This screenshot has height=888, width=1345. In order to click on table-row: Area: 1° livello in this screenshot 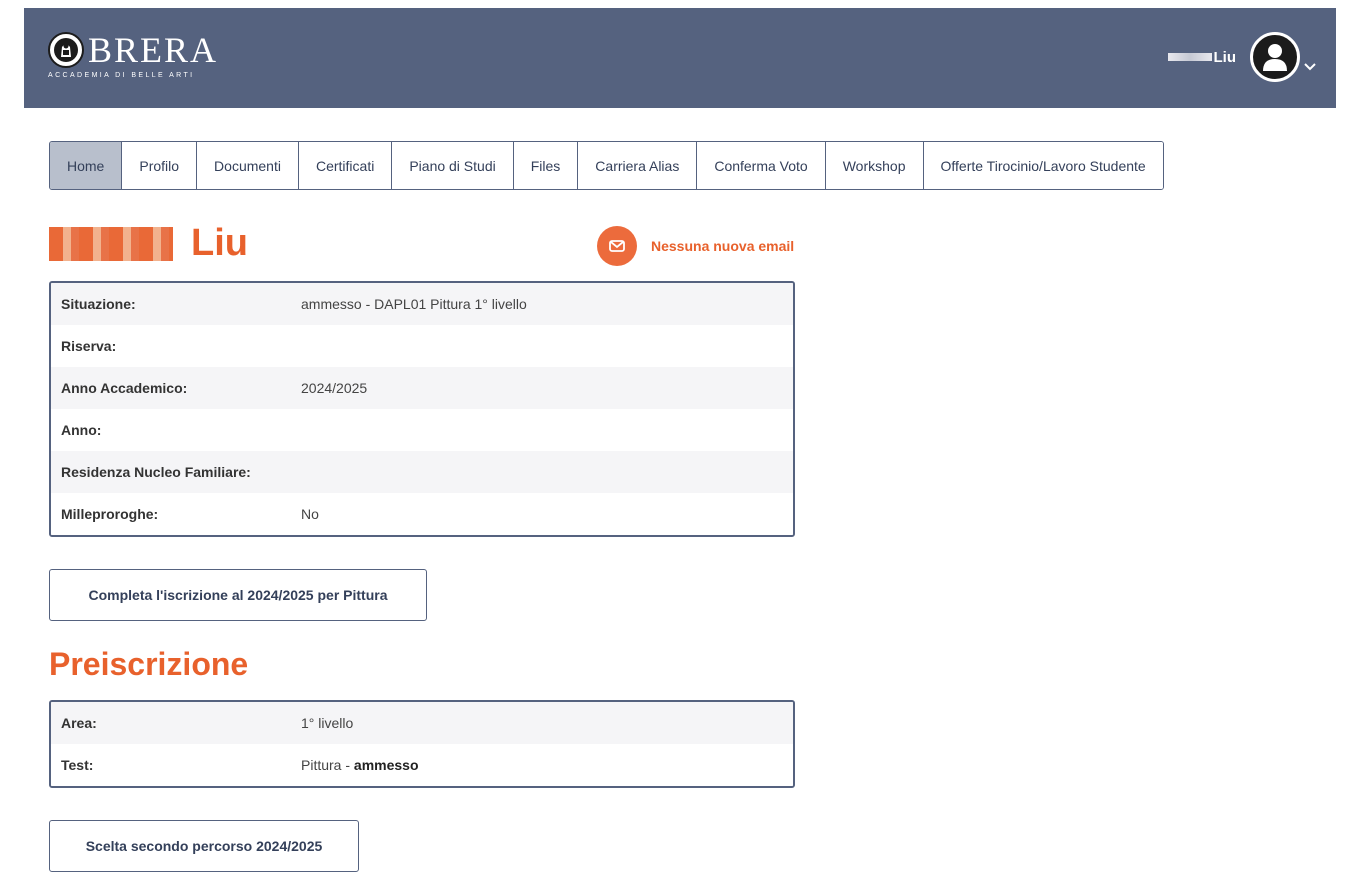, I will do `click(422, 723)`.